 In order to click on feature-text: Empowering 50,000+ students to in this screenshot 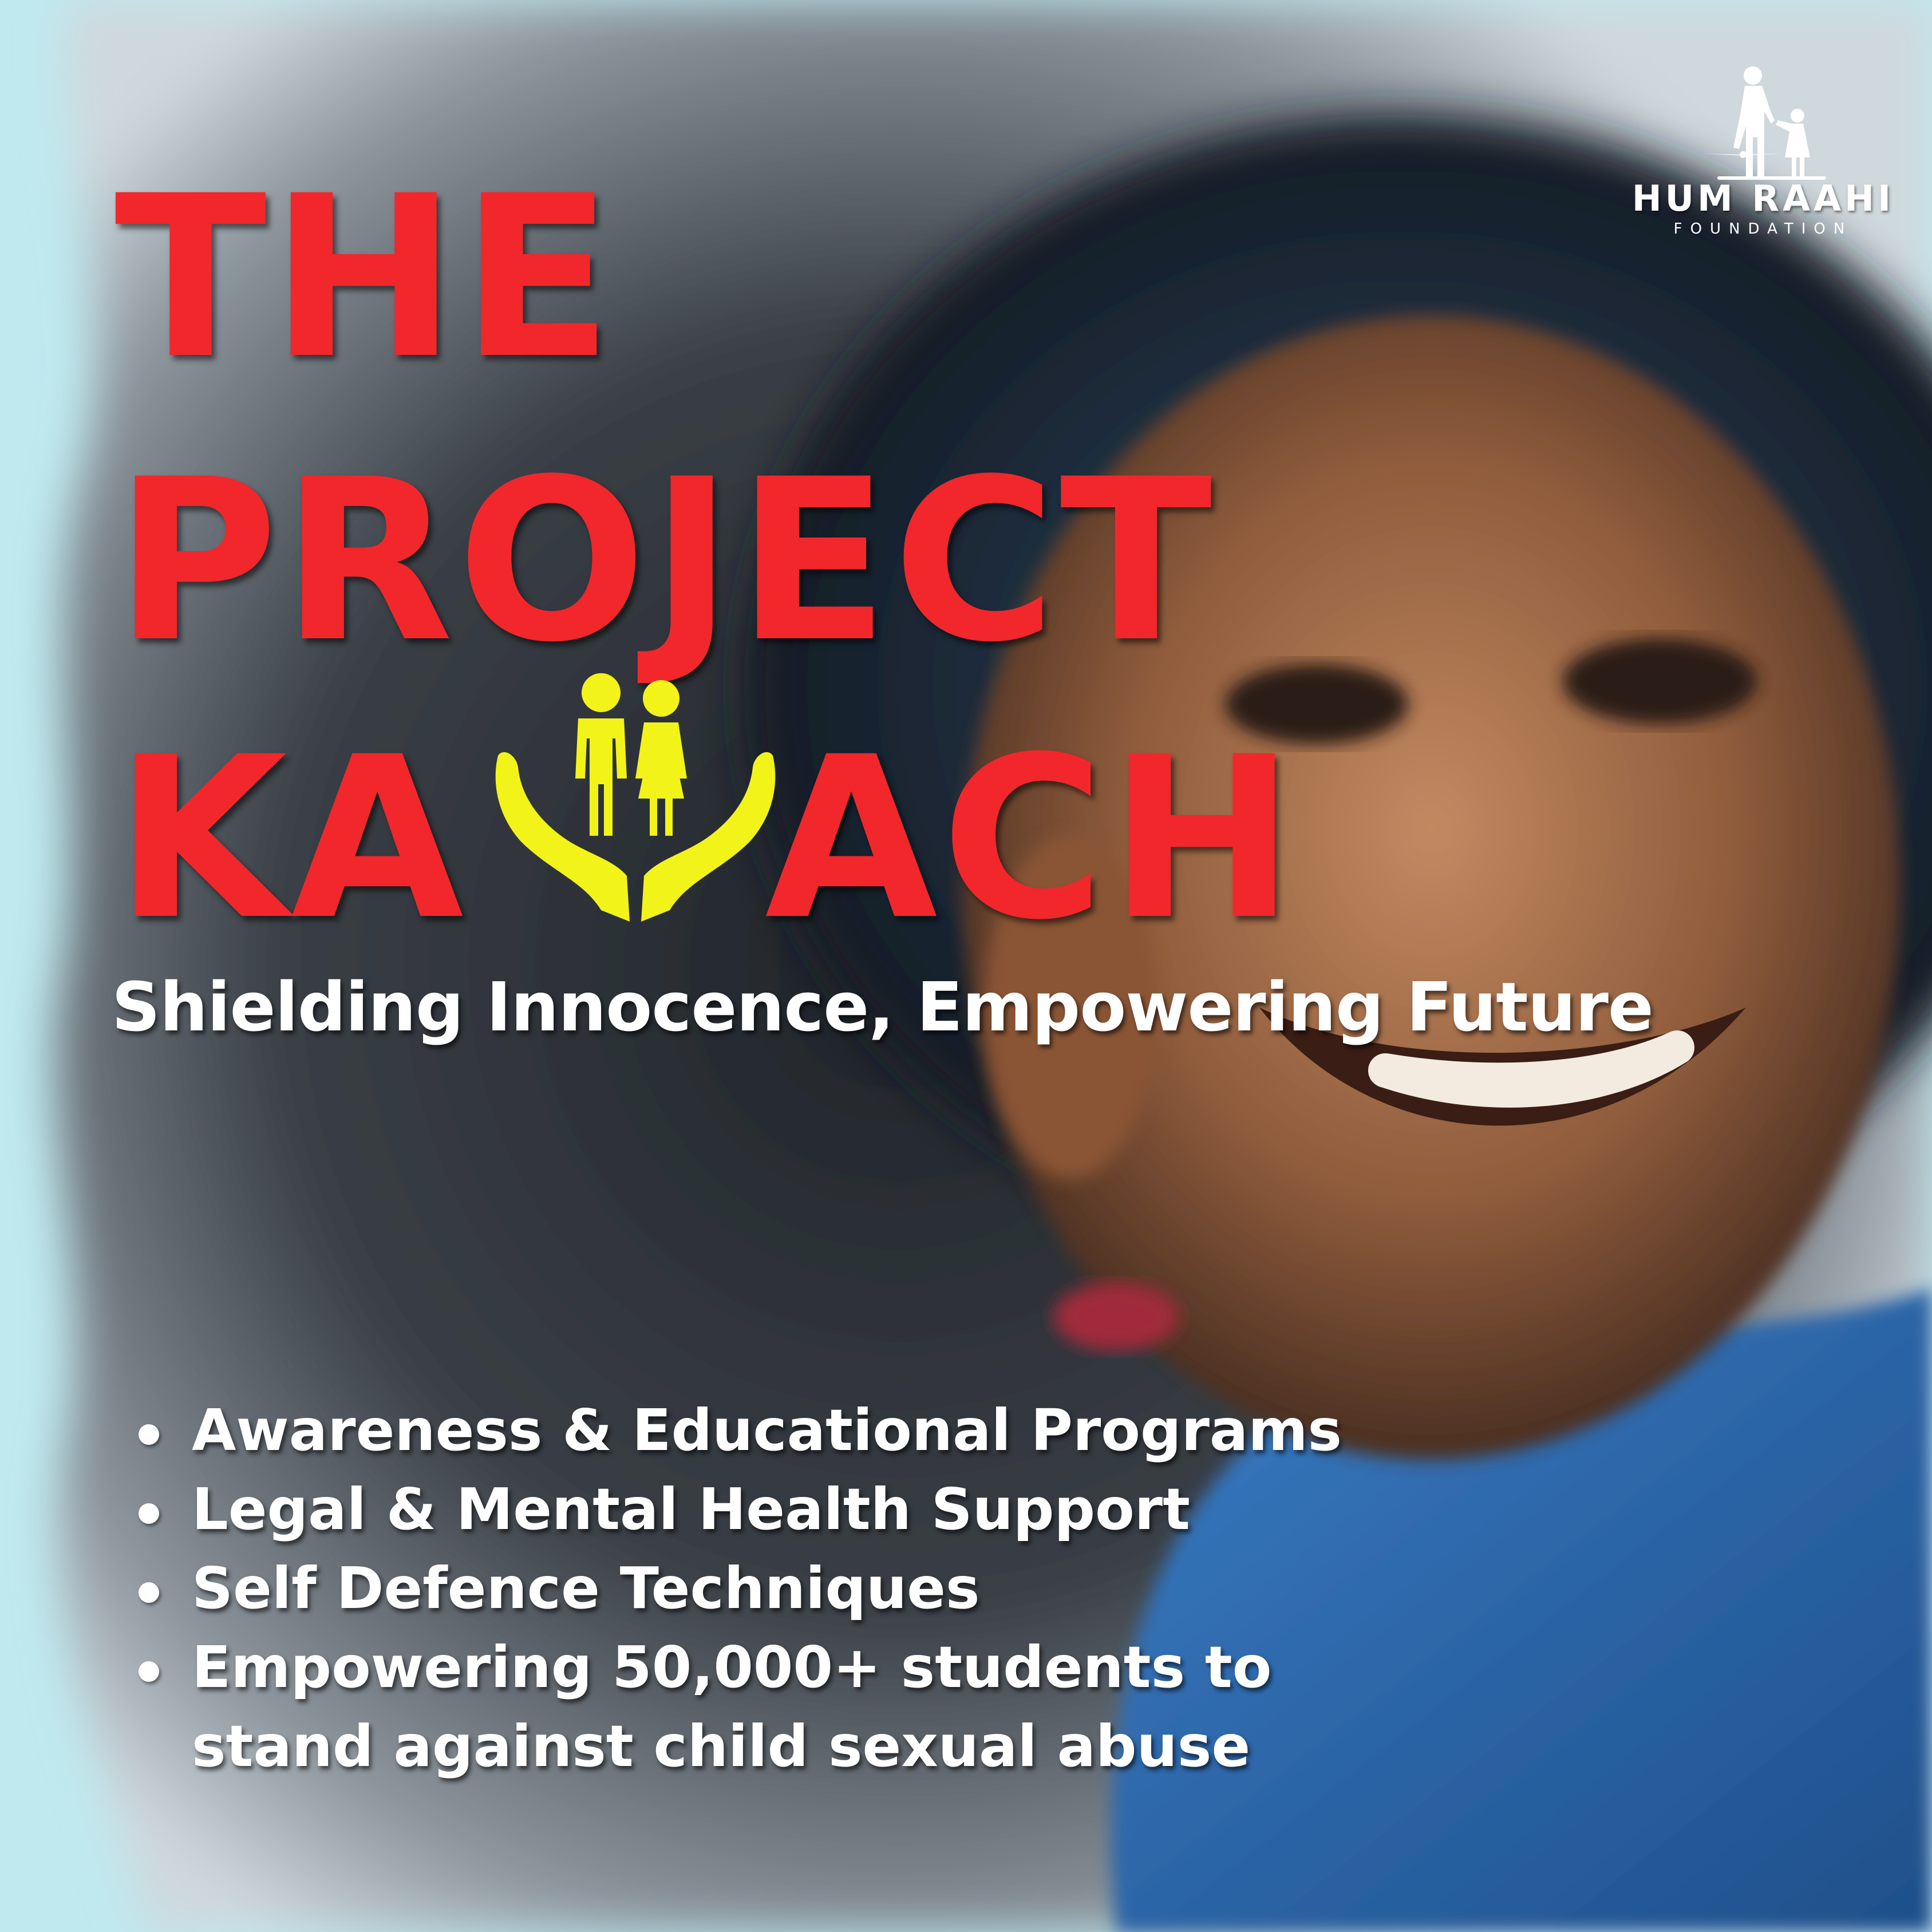, I will do `click(732, 1667)`.